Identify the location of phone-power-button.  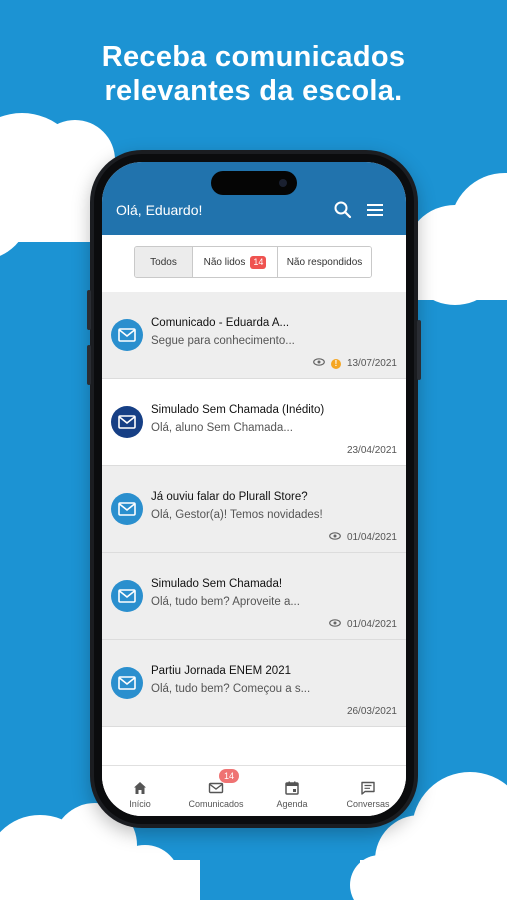
(419, 350).